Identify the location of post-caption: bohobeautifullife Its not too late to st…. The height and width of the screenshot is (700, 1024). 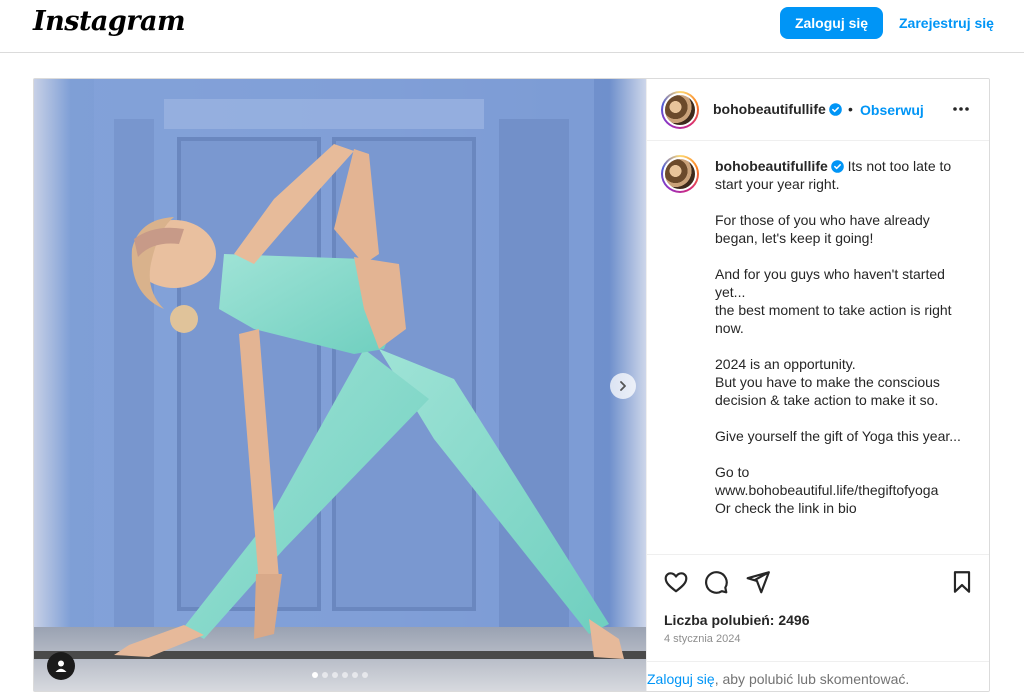
(845, 346).